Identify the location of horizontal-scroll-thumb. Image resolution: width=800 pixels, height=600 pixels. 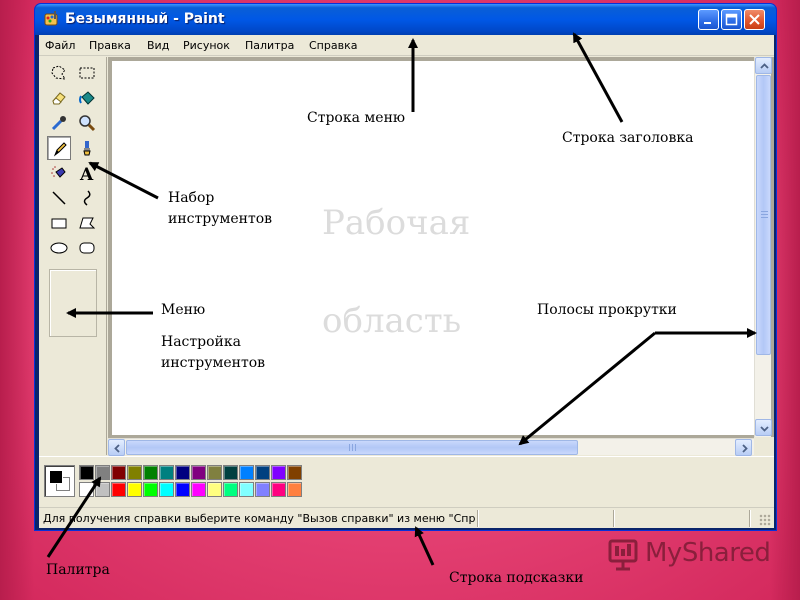
(352, 447).